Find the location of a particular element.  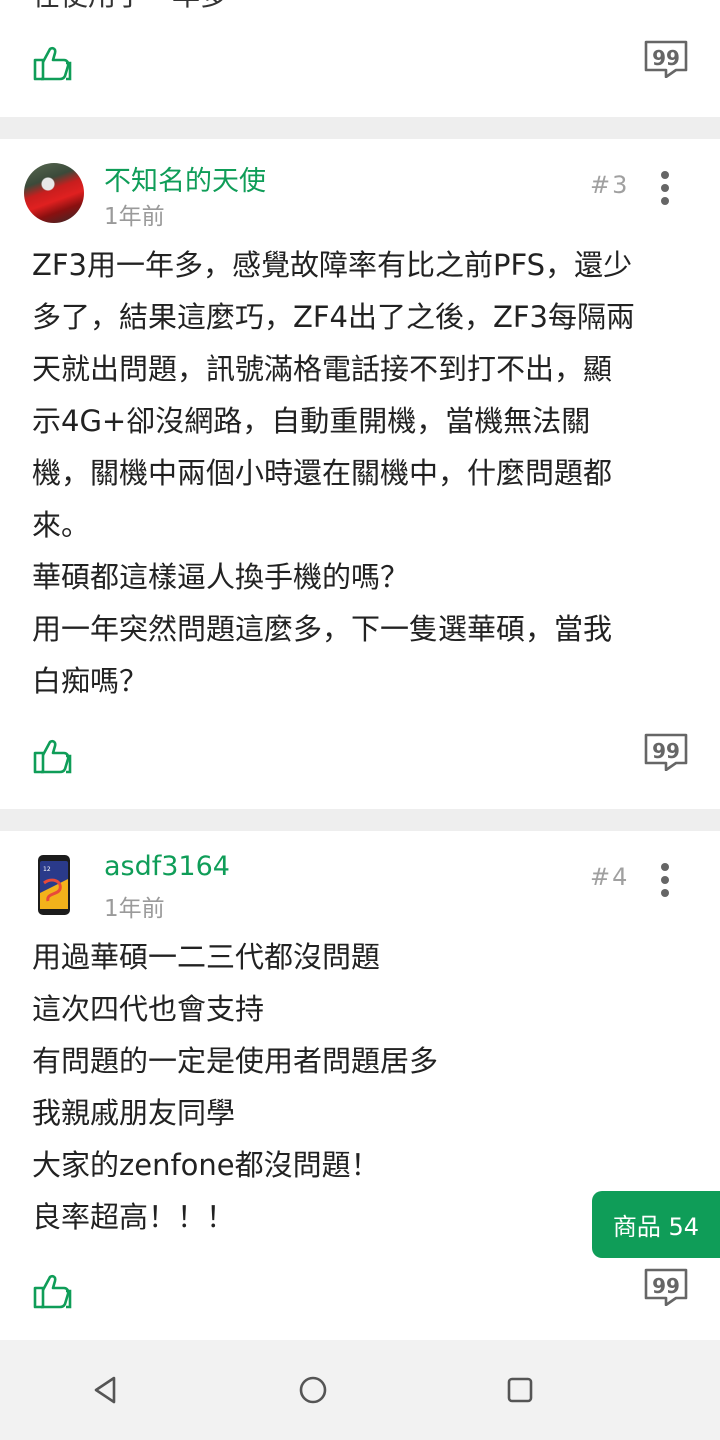

username: 不知名的天使 is located at coordinates (185, 178).